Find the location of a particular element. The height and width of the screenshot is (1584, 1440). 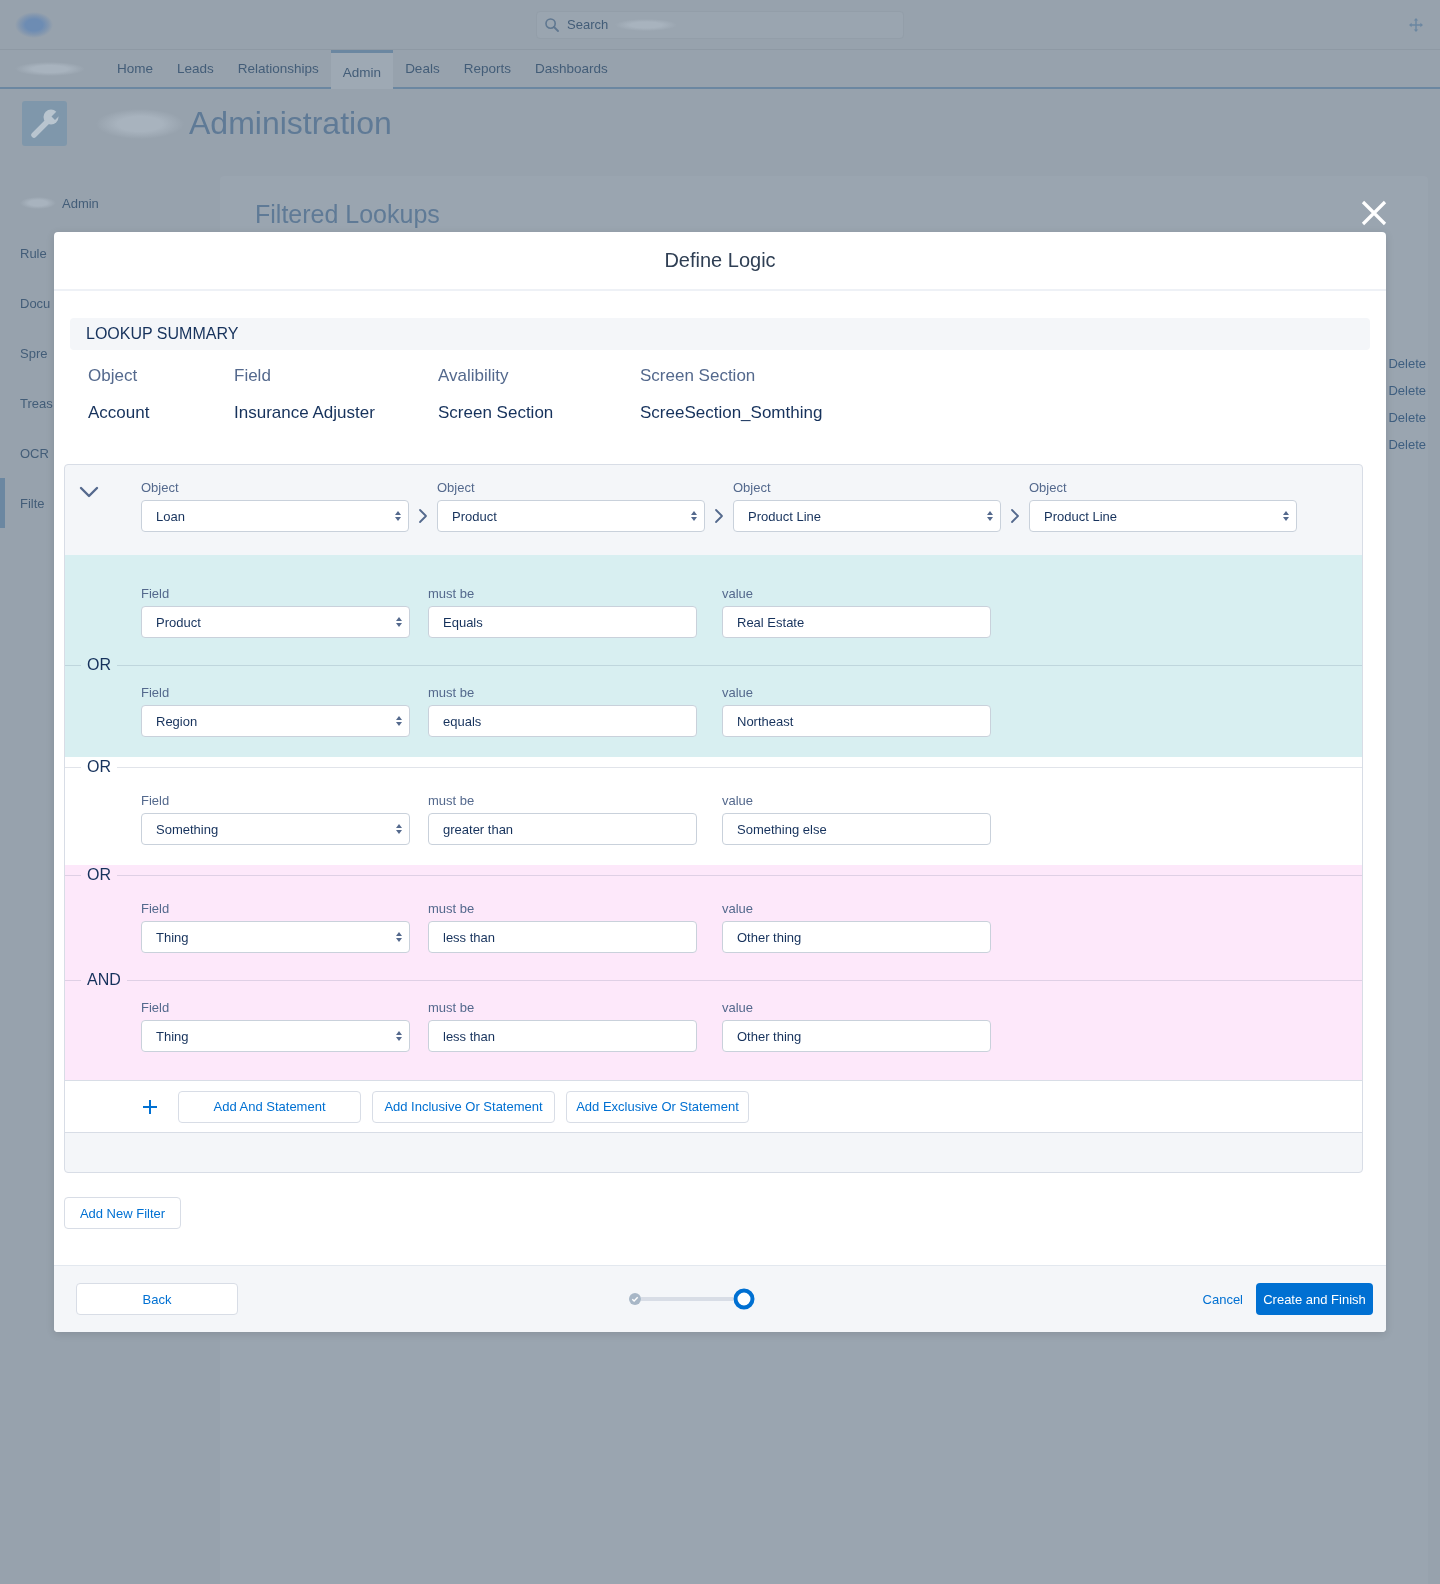

add-statement-button: Add Inclusive Or Statement is located at coordinates (463, 1106).